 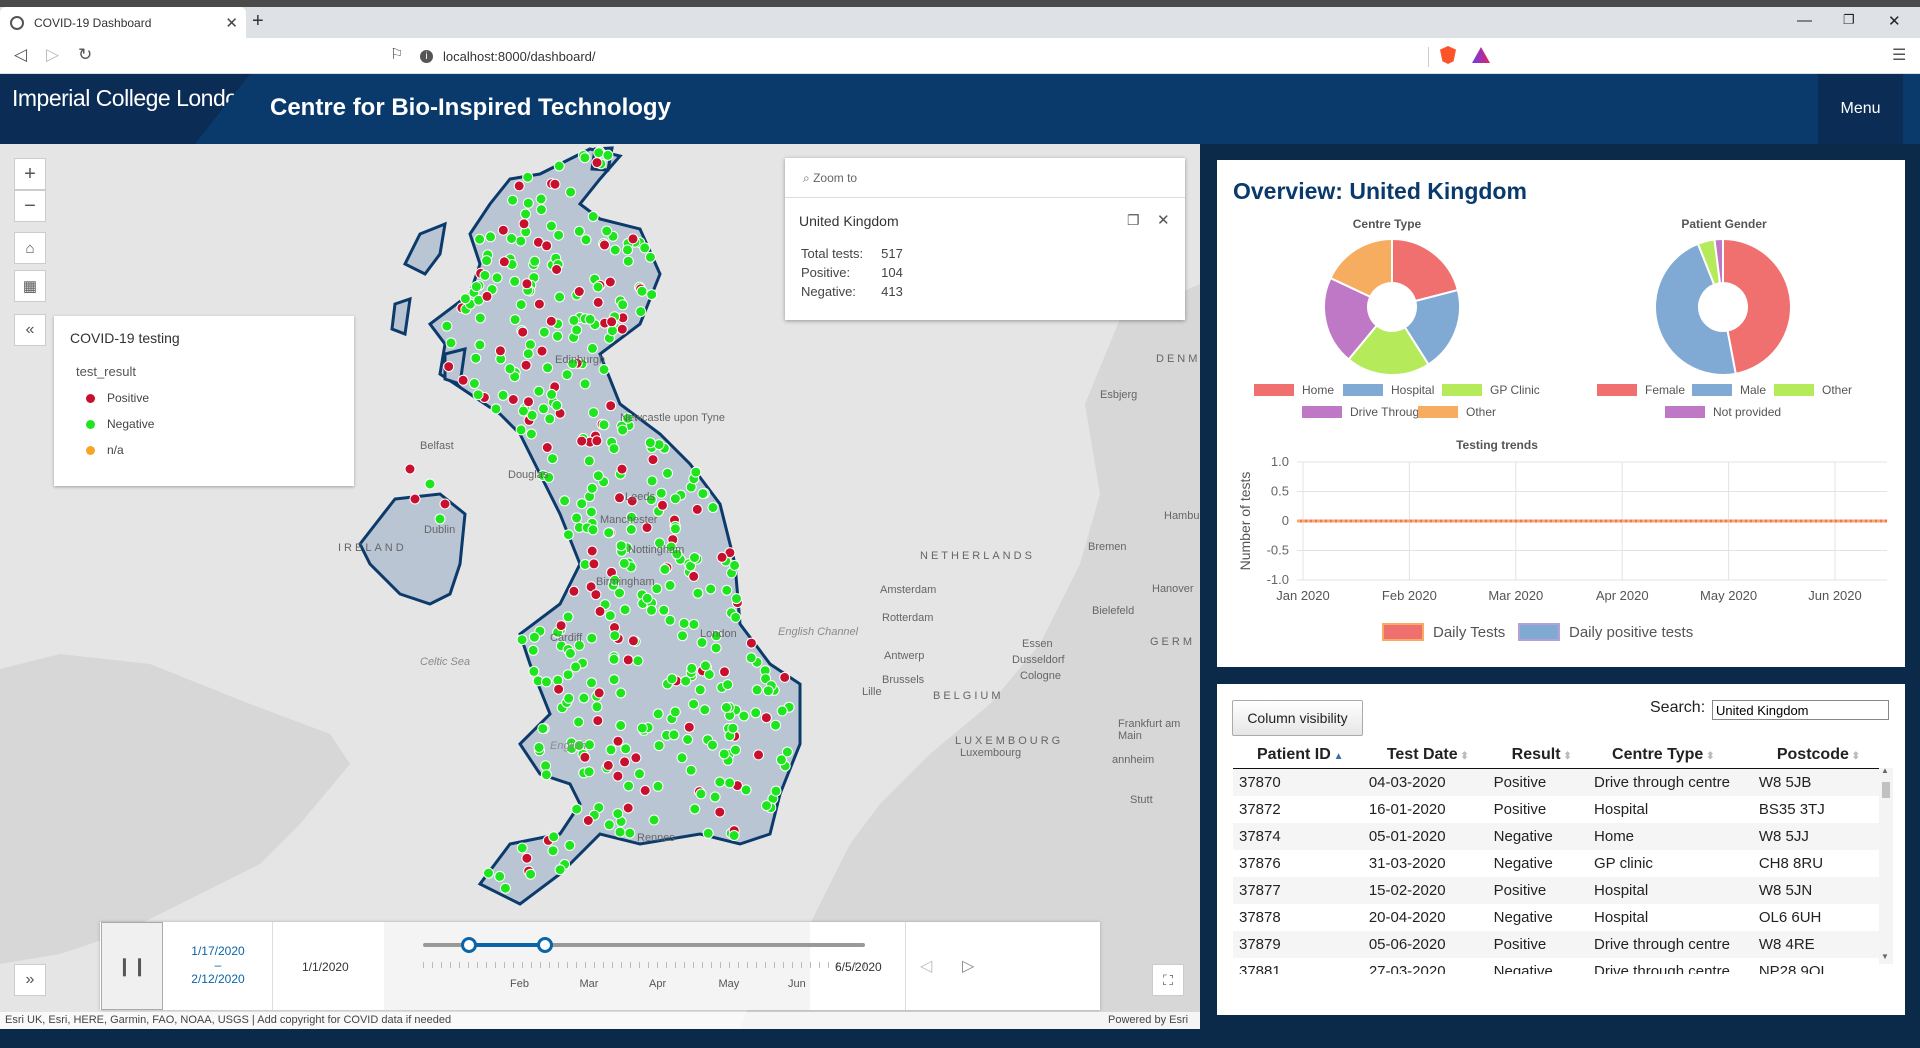 I want to click on back-icon: ◁, so click(x=20, y=55).